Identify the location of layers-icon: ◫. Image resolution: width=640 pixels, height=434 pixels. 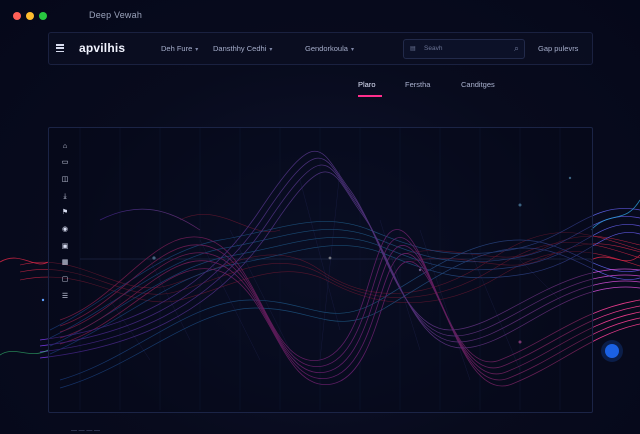
(65, 180).